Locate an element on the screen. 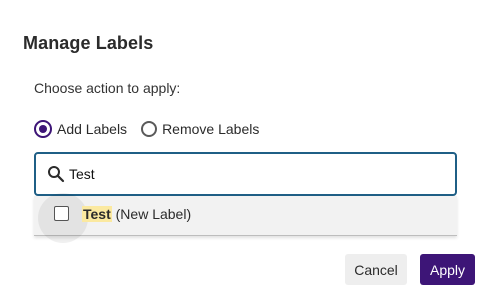  add-labels-radio: Add Labels is located at coordinates (80, 129).